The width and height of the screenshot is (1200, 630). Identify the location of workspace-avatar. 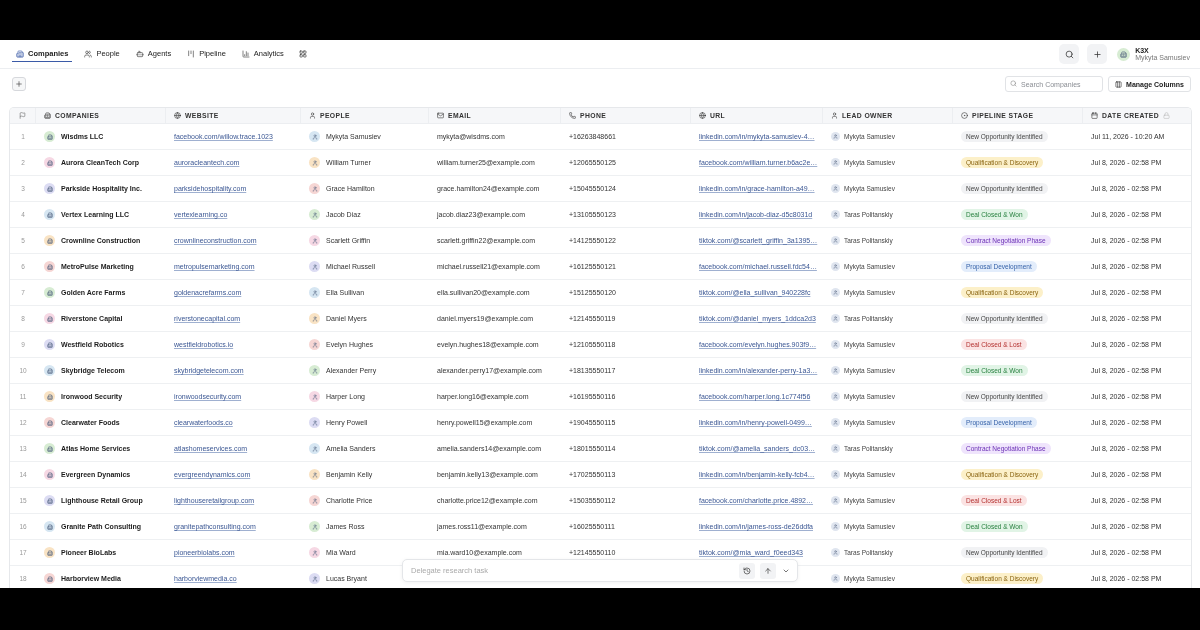
(1124, 54).